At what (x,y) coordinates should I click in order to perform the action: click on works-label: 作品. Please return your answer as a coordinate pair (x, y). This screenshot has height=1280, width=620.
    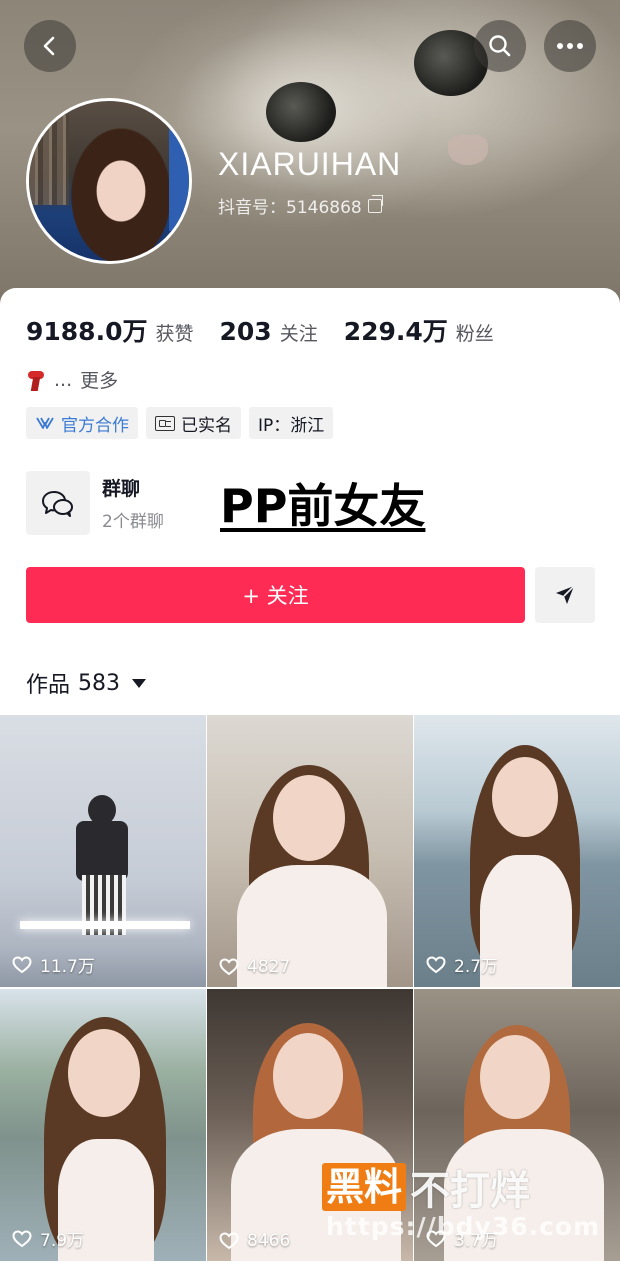
    Looking at the image, I should click on (48, 685).